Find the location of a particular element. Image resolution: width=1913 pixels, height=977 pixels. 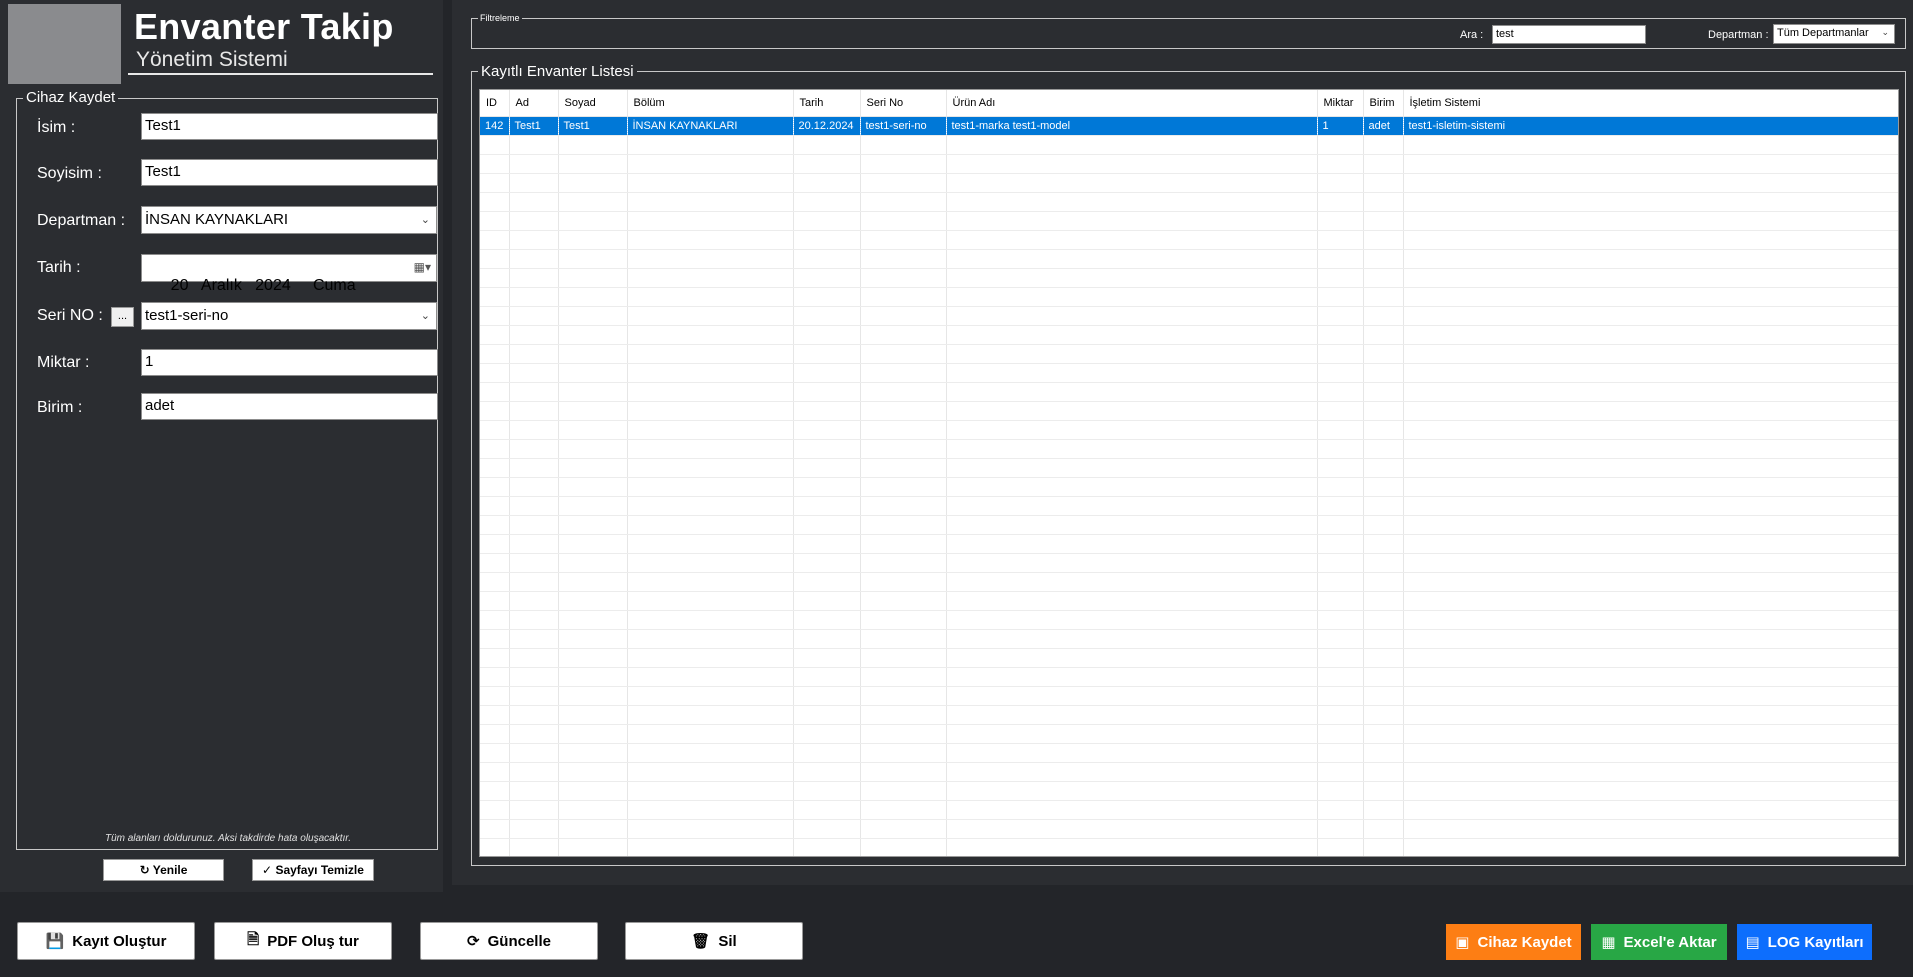

name-label: İsim : is located at coordinates (56, 127).